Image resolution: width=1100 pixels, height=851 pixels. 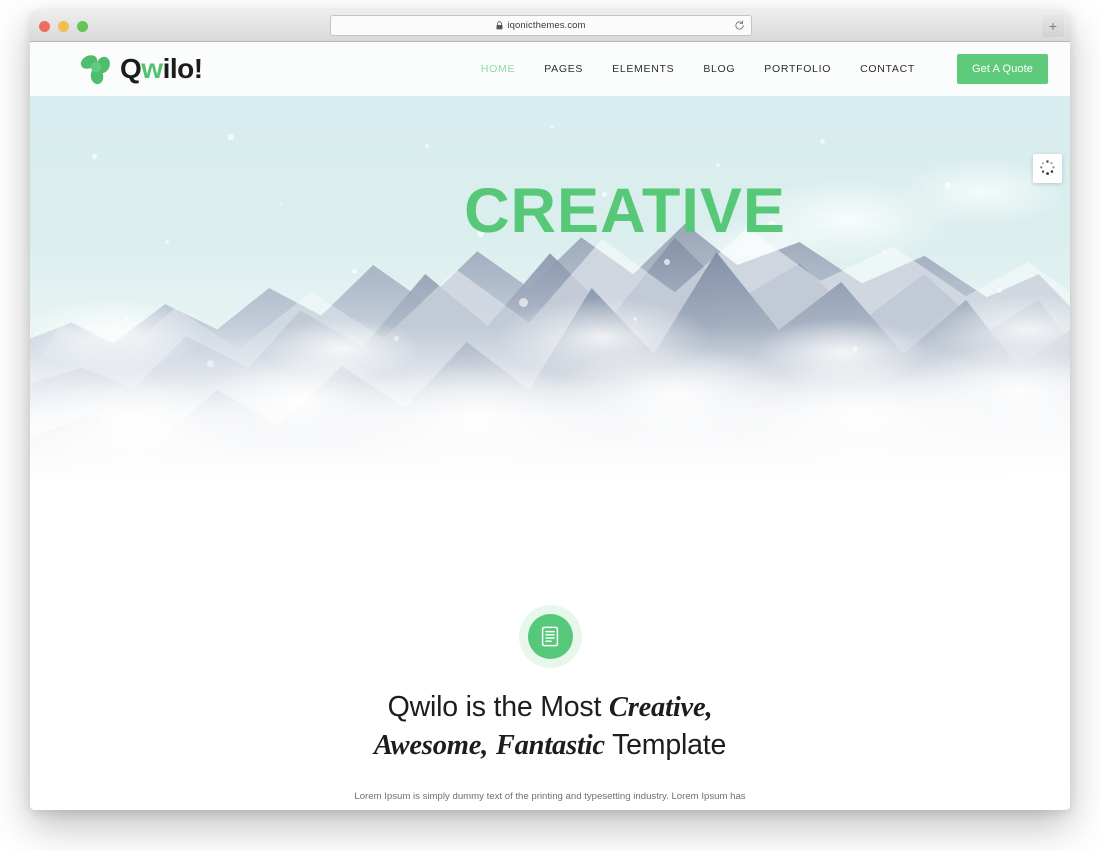 I want to click on minimize-window-button, so click(x=63, y=26).